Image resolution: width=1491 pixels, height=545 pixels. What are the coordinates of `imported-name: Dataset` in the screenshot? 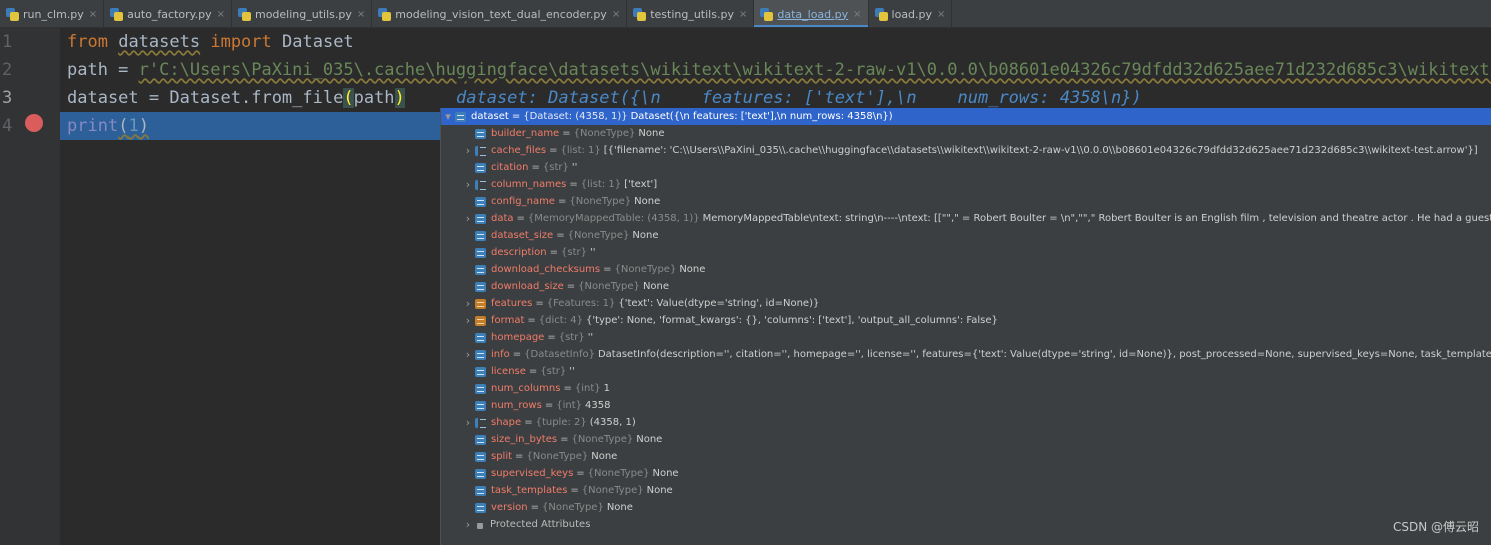 It's located at (318, 42).